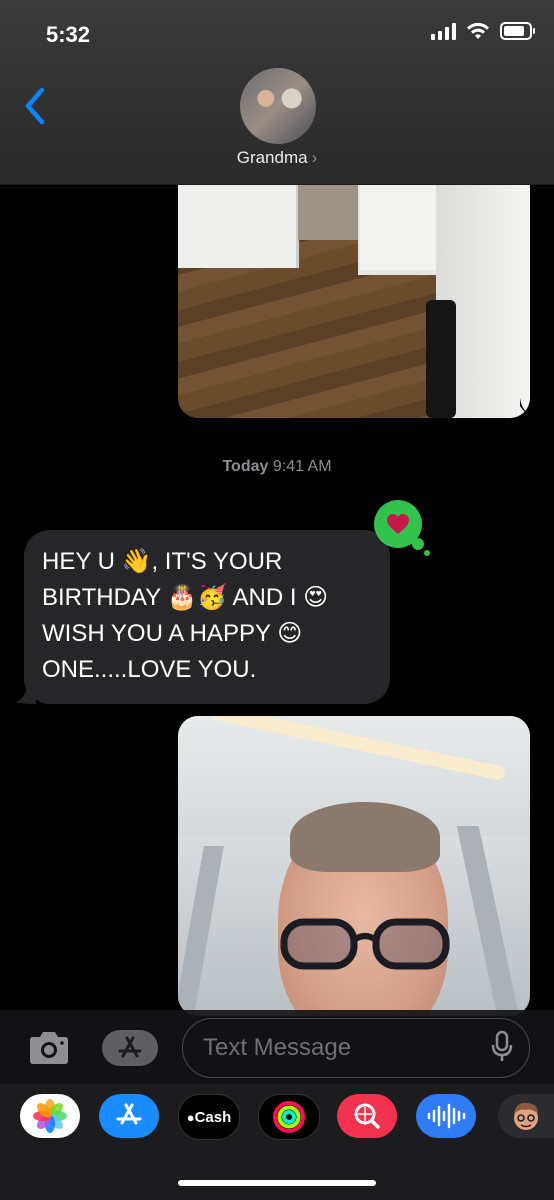 The image size is (554, 1200). I want to click on message-timestamp: Today 9:41 AM, so click(277, 467).